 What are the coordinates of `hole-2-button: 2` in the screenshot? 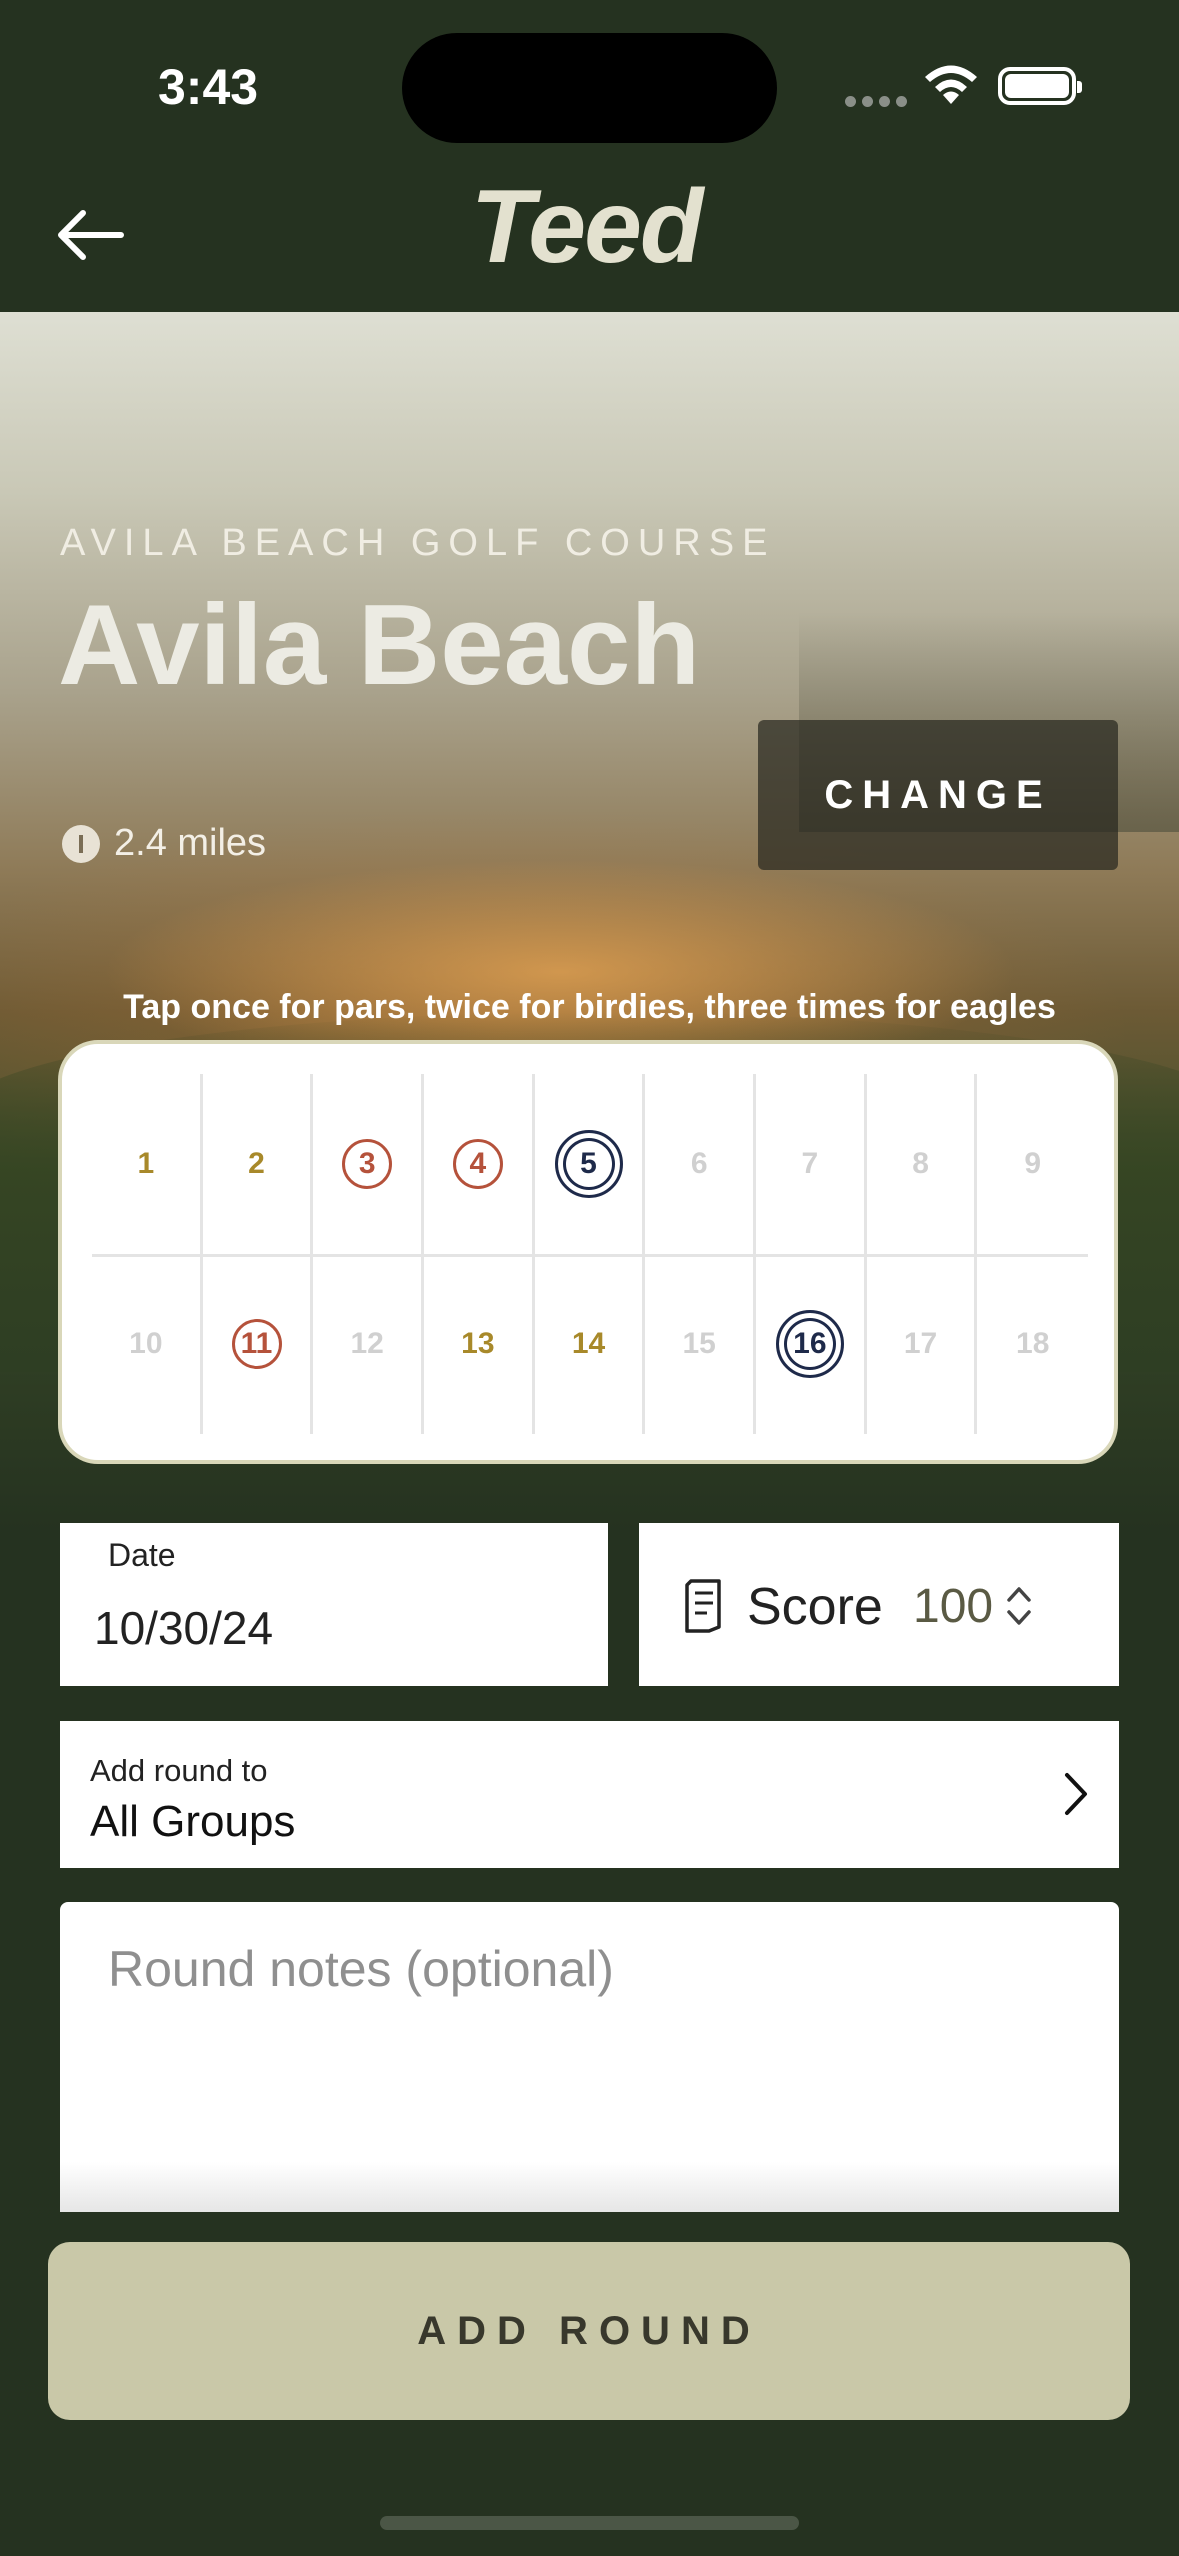 It's located at (258, 1164).